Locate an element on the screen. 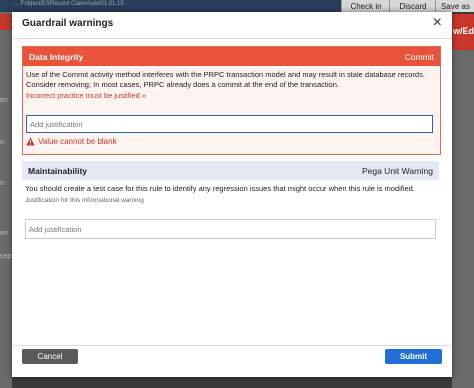 The width and height of the screenshot is (474, 388). background-right-banner-text: w/Ed is located at coordinates (463, 31).